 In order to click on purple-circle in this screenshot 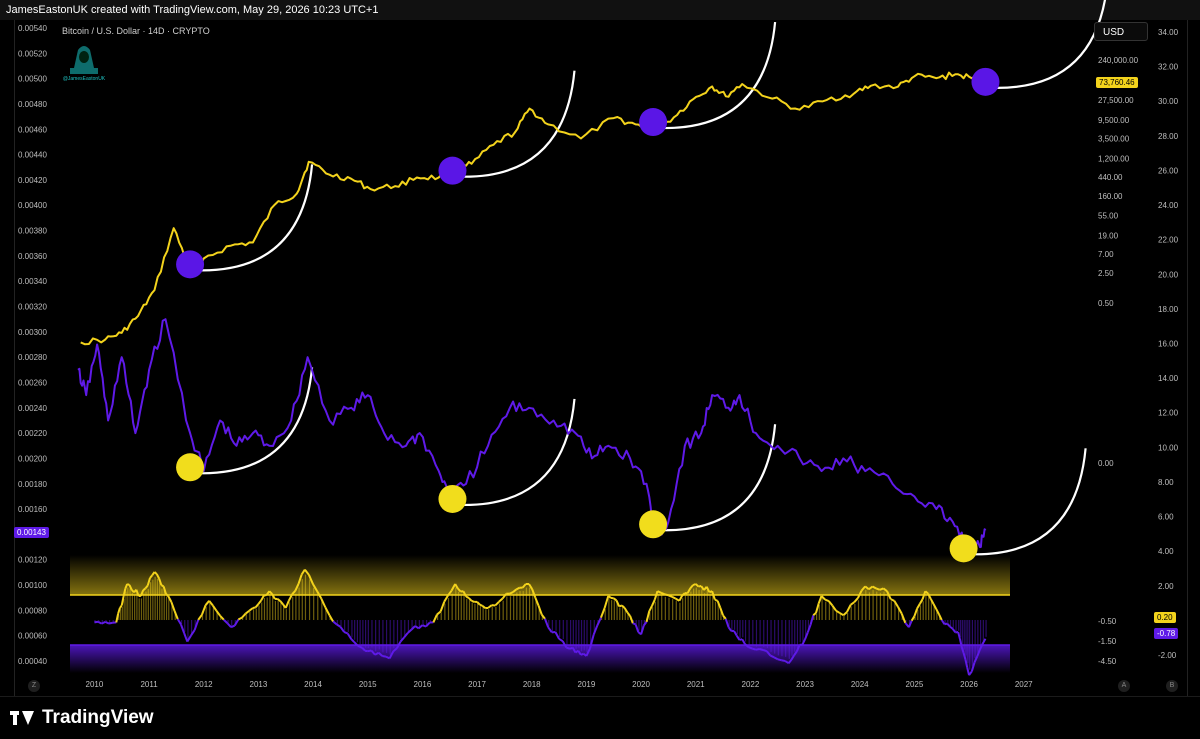, I will do `click(653, 122)`.